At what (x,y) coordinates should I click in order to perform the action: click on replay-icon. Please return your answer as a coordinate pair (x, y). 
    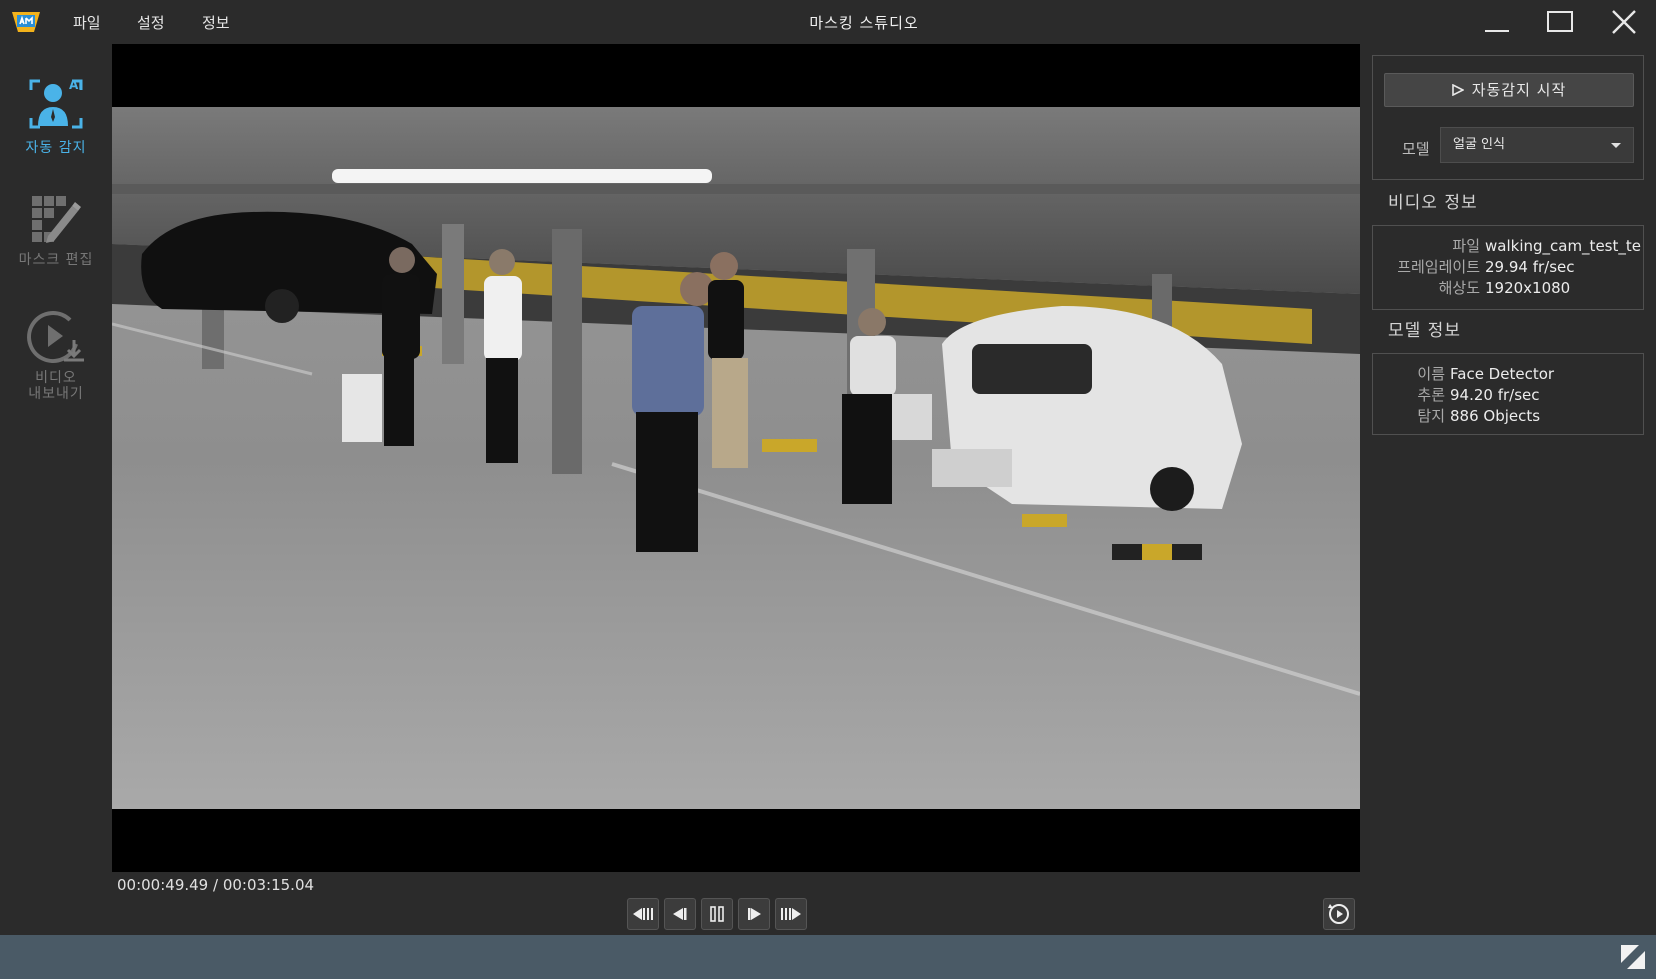
    Looking at the image, I should click on (1338, 914).